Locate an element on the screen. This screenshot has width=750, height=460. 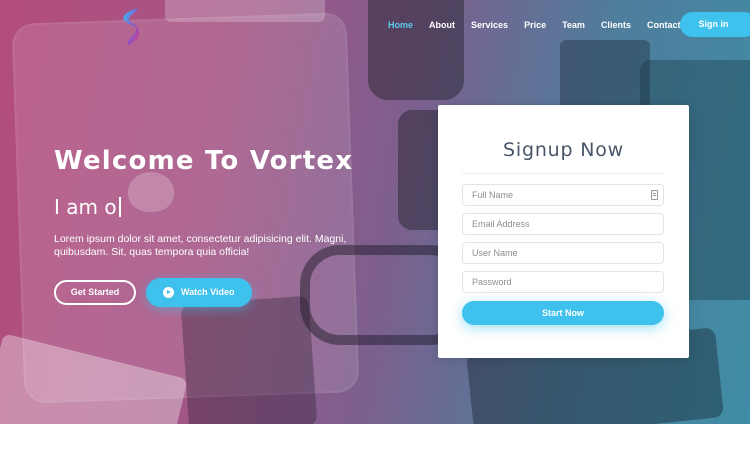
contact-card-icon is located at coordinates (654, 195).